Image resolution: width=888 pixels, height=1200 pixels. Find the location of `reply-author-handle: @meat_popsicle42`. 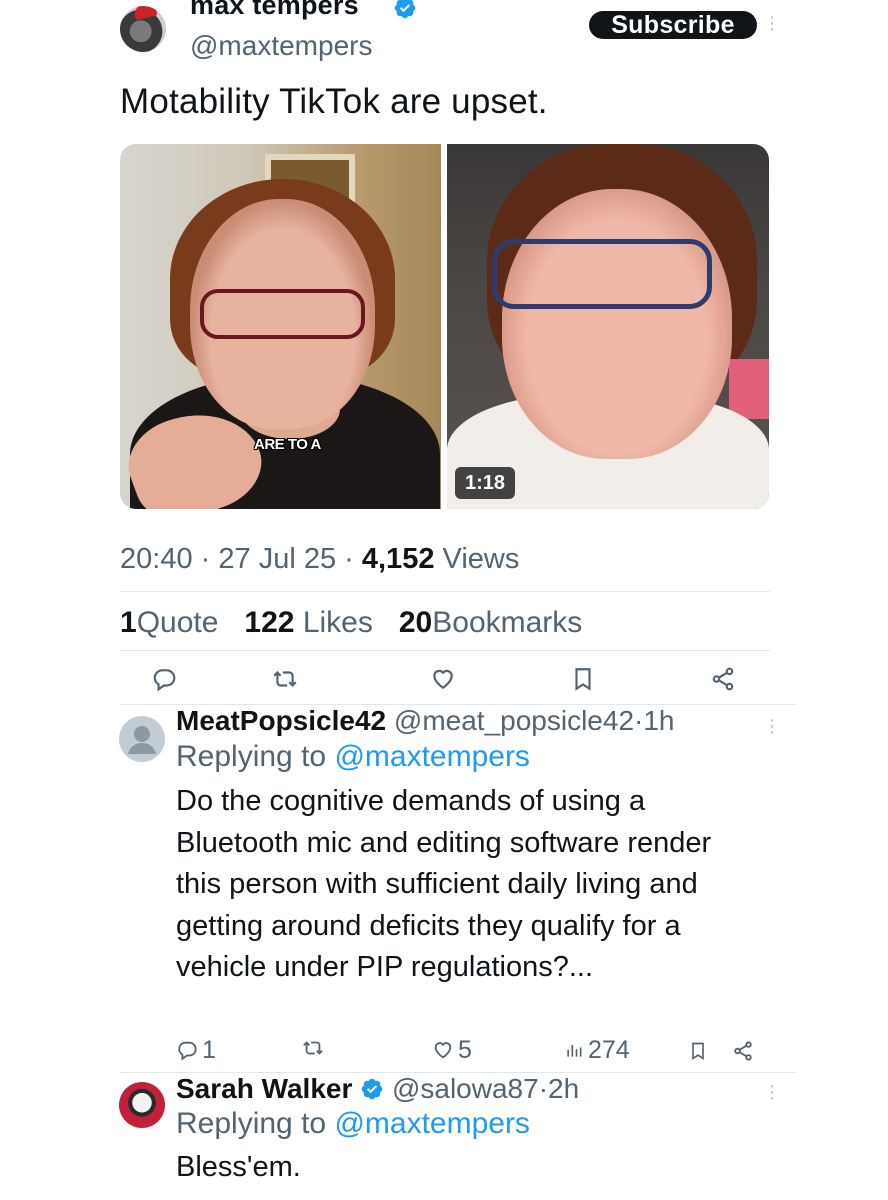

reply-author-handle: @meat_popsicle42 is located at coordinates (514, 720).